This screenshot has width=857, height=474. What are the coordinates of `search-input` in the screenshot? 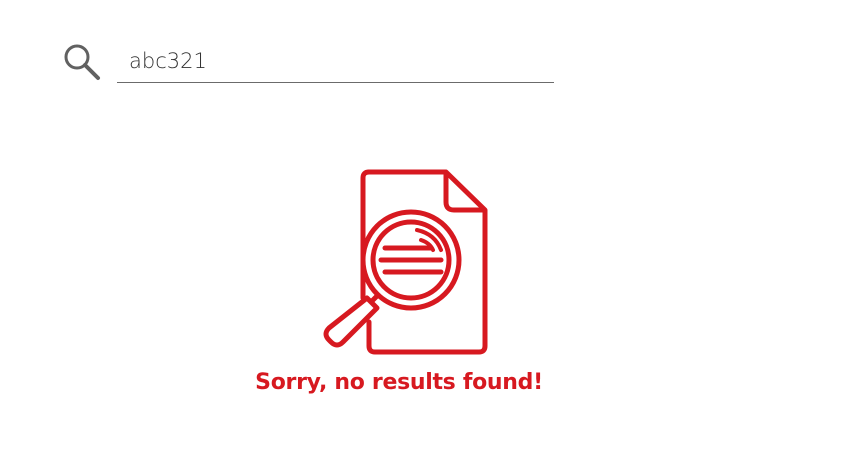 It's located at (335, 61).